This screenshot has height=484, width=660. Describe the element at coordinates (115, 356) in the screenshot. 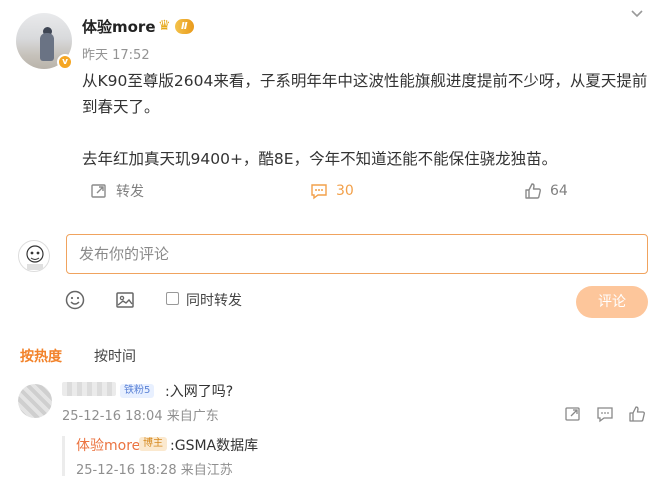

I see `tab-sort-time: 按时间` at that location.